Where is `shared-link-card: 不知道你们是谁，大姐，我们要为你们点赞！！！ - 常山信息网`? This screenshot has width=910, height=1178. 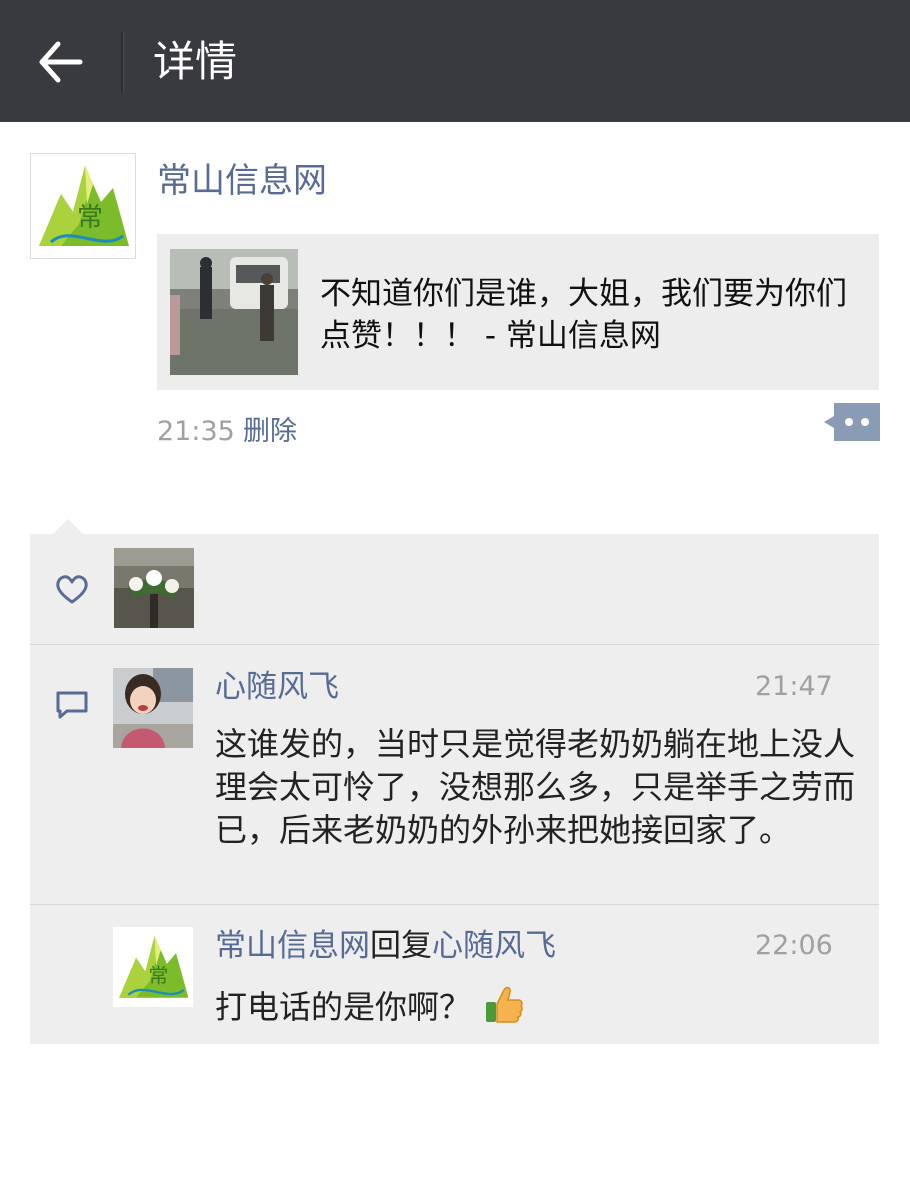 shared-link-card: 不知道你们是谁，大姐，我们要为你们点赞！！！ - 常山信息网 is located at coordinates (518, 312).